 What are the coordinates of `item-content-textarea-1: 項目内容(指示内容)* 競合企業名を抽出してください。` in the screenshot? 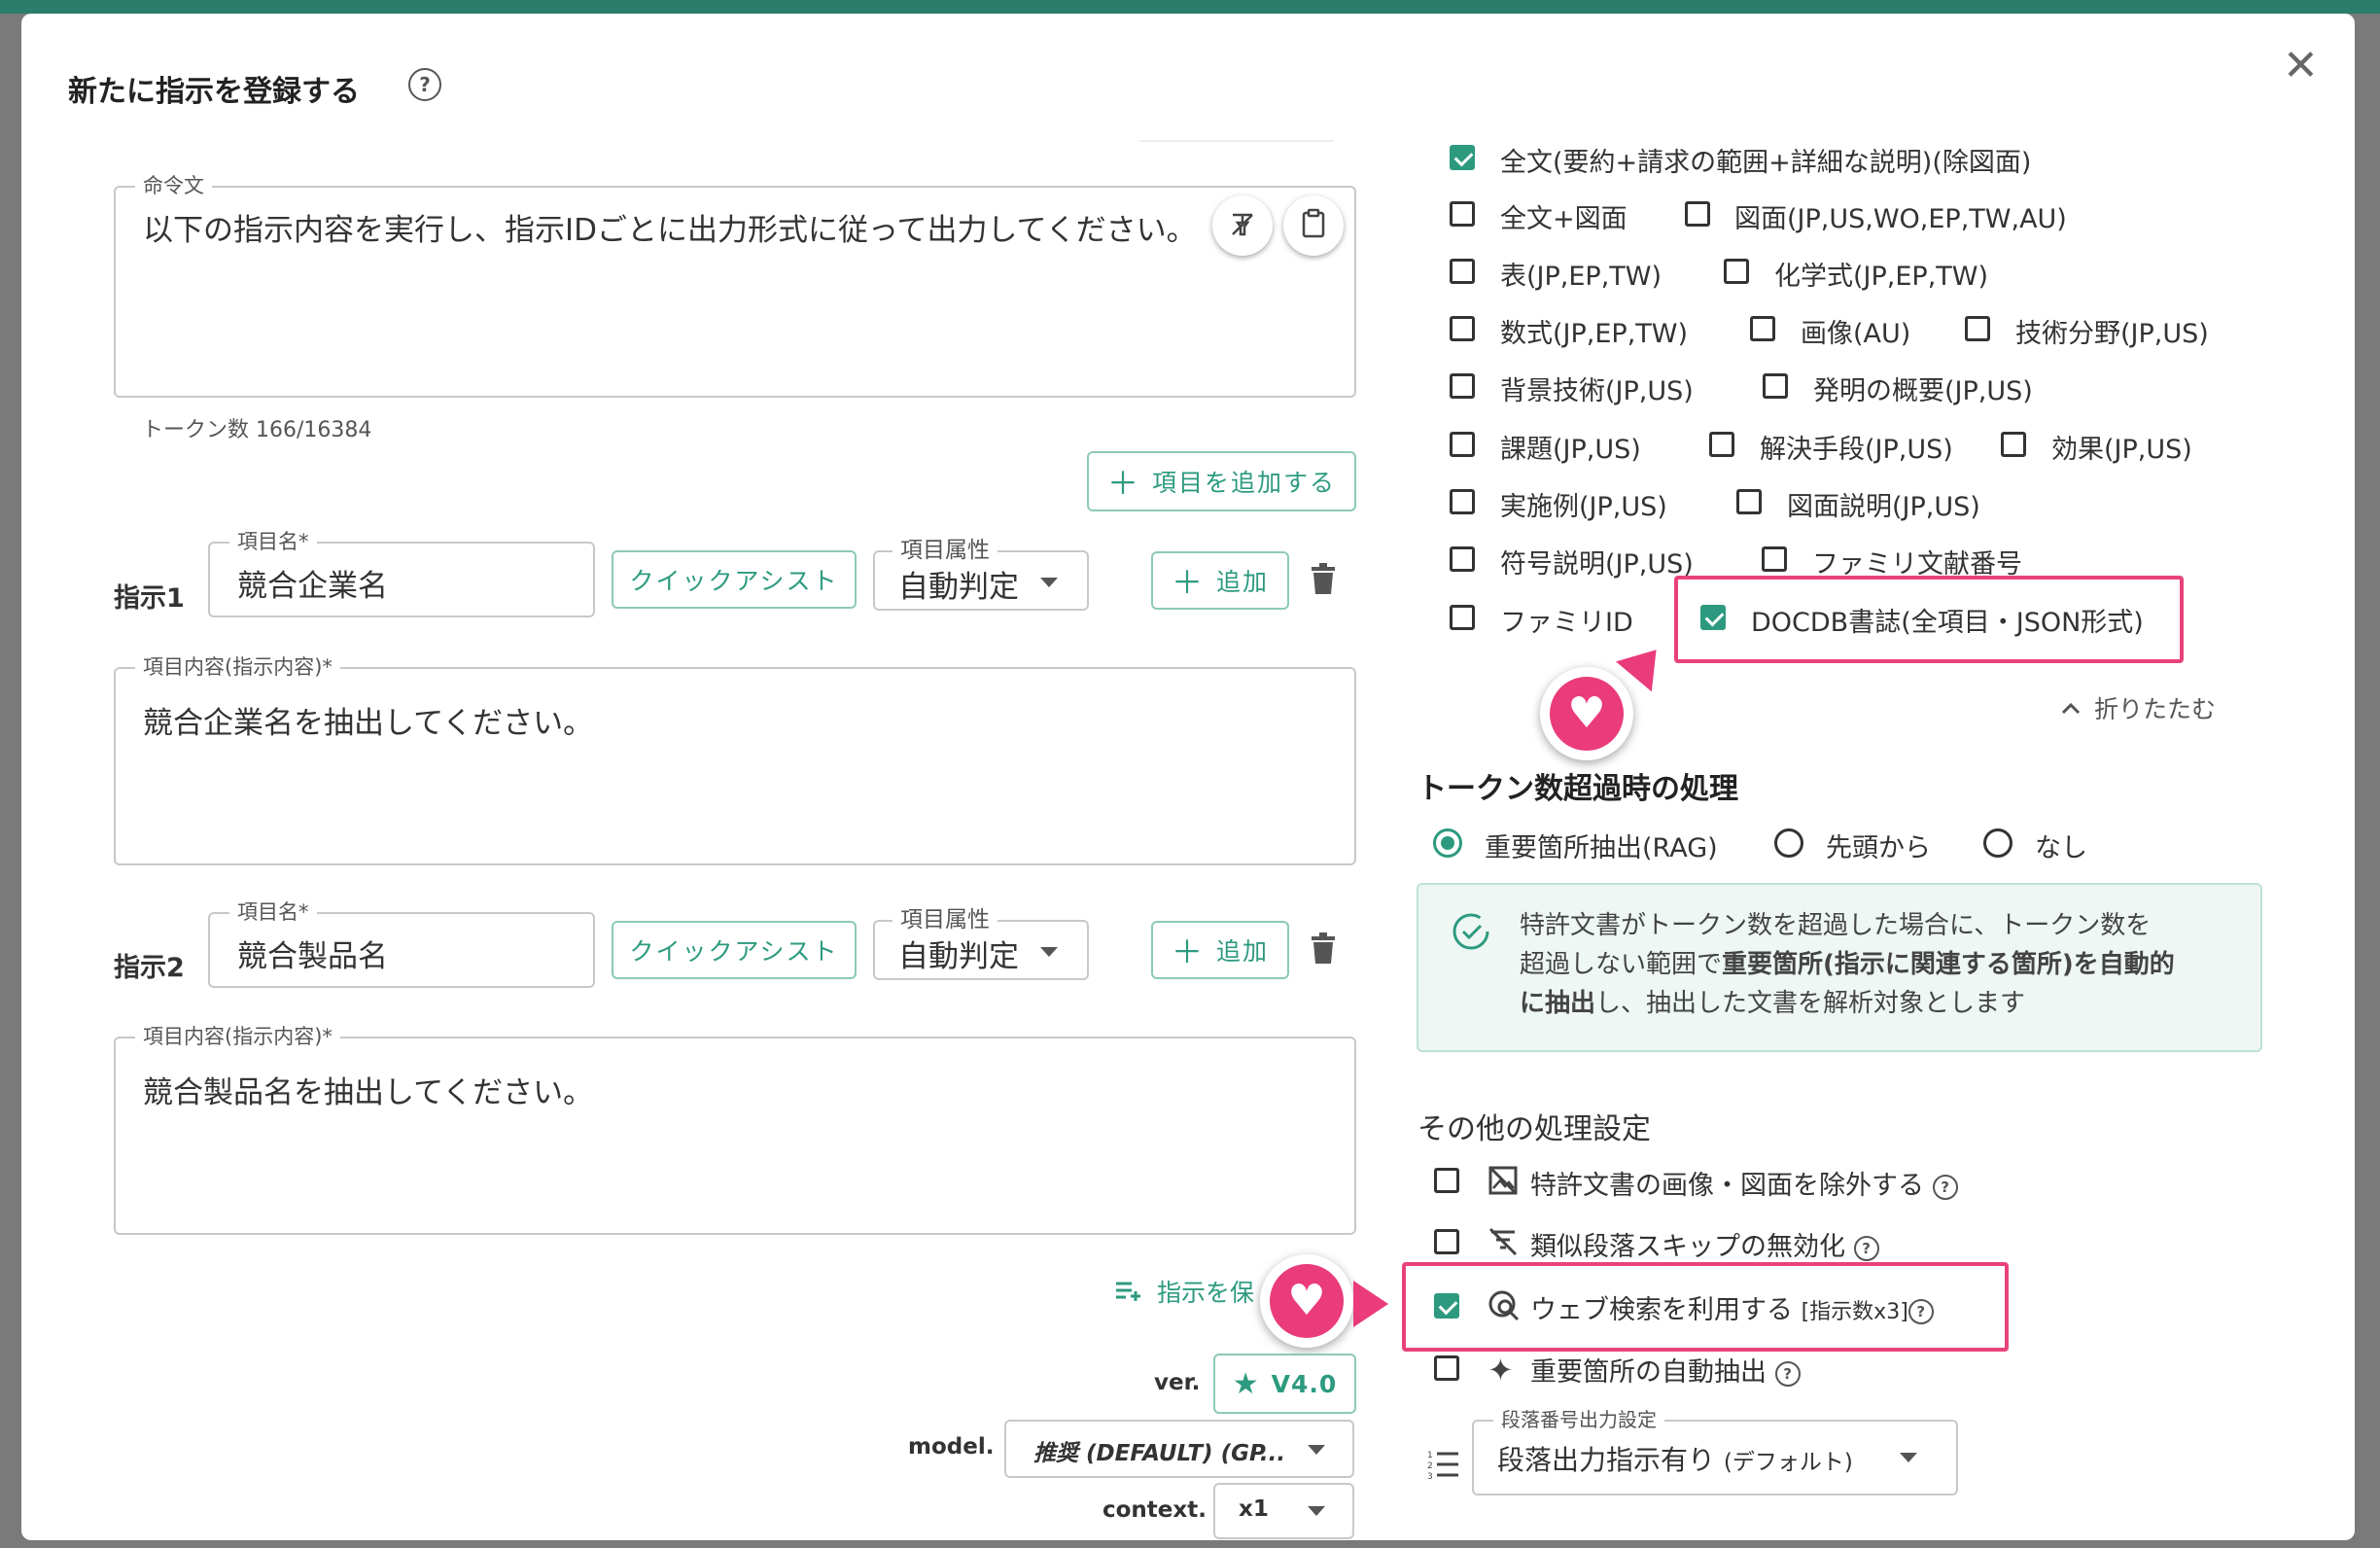 It's located at (735, 760).